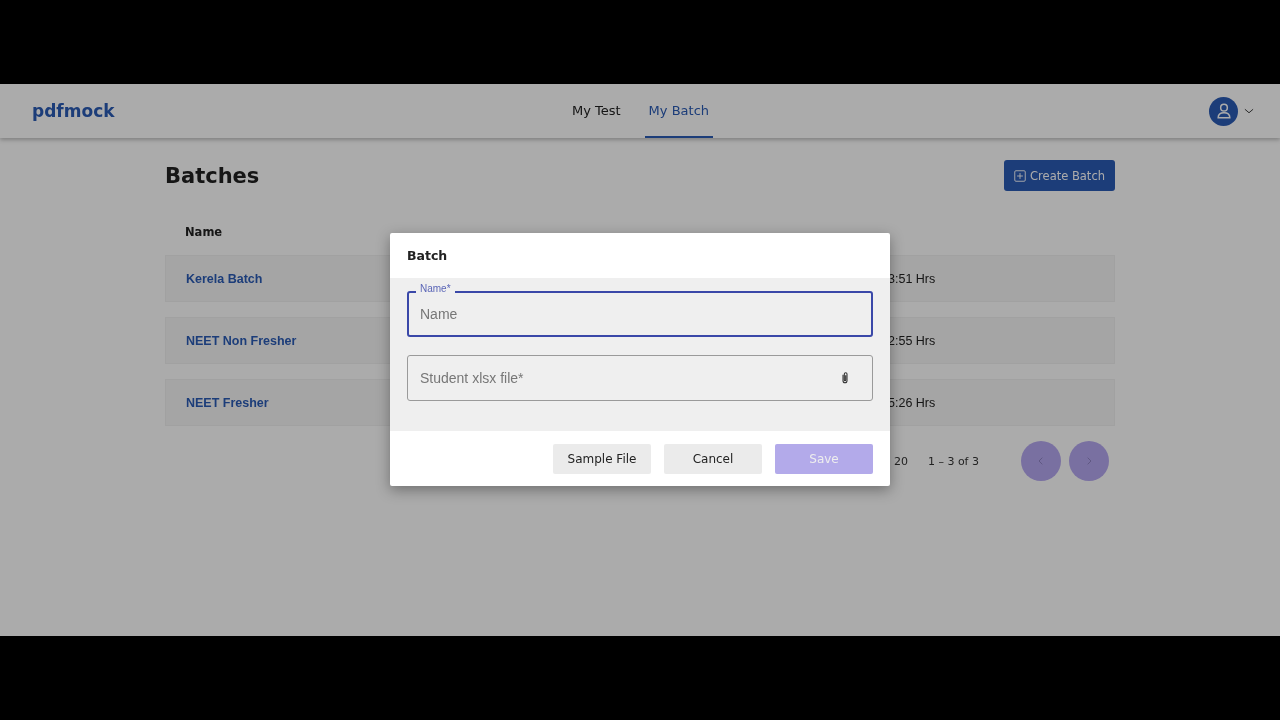 The width and height of the screenshot is (1280, 720). I want to click on file-input-field: Student xlsx file*, so click(640, 378).